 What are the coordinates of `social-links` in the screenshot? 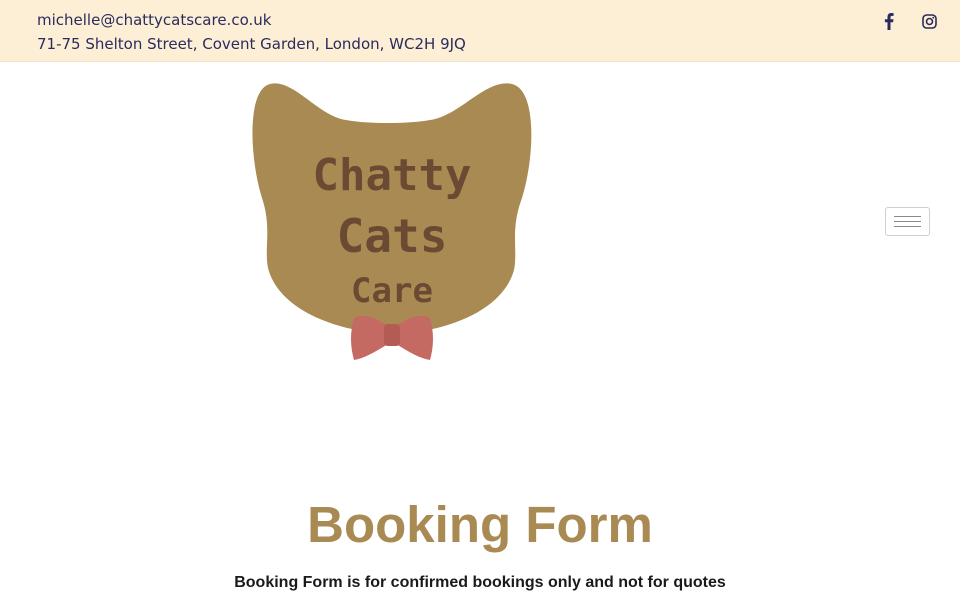 It's located at (909, 21).